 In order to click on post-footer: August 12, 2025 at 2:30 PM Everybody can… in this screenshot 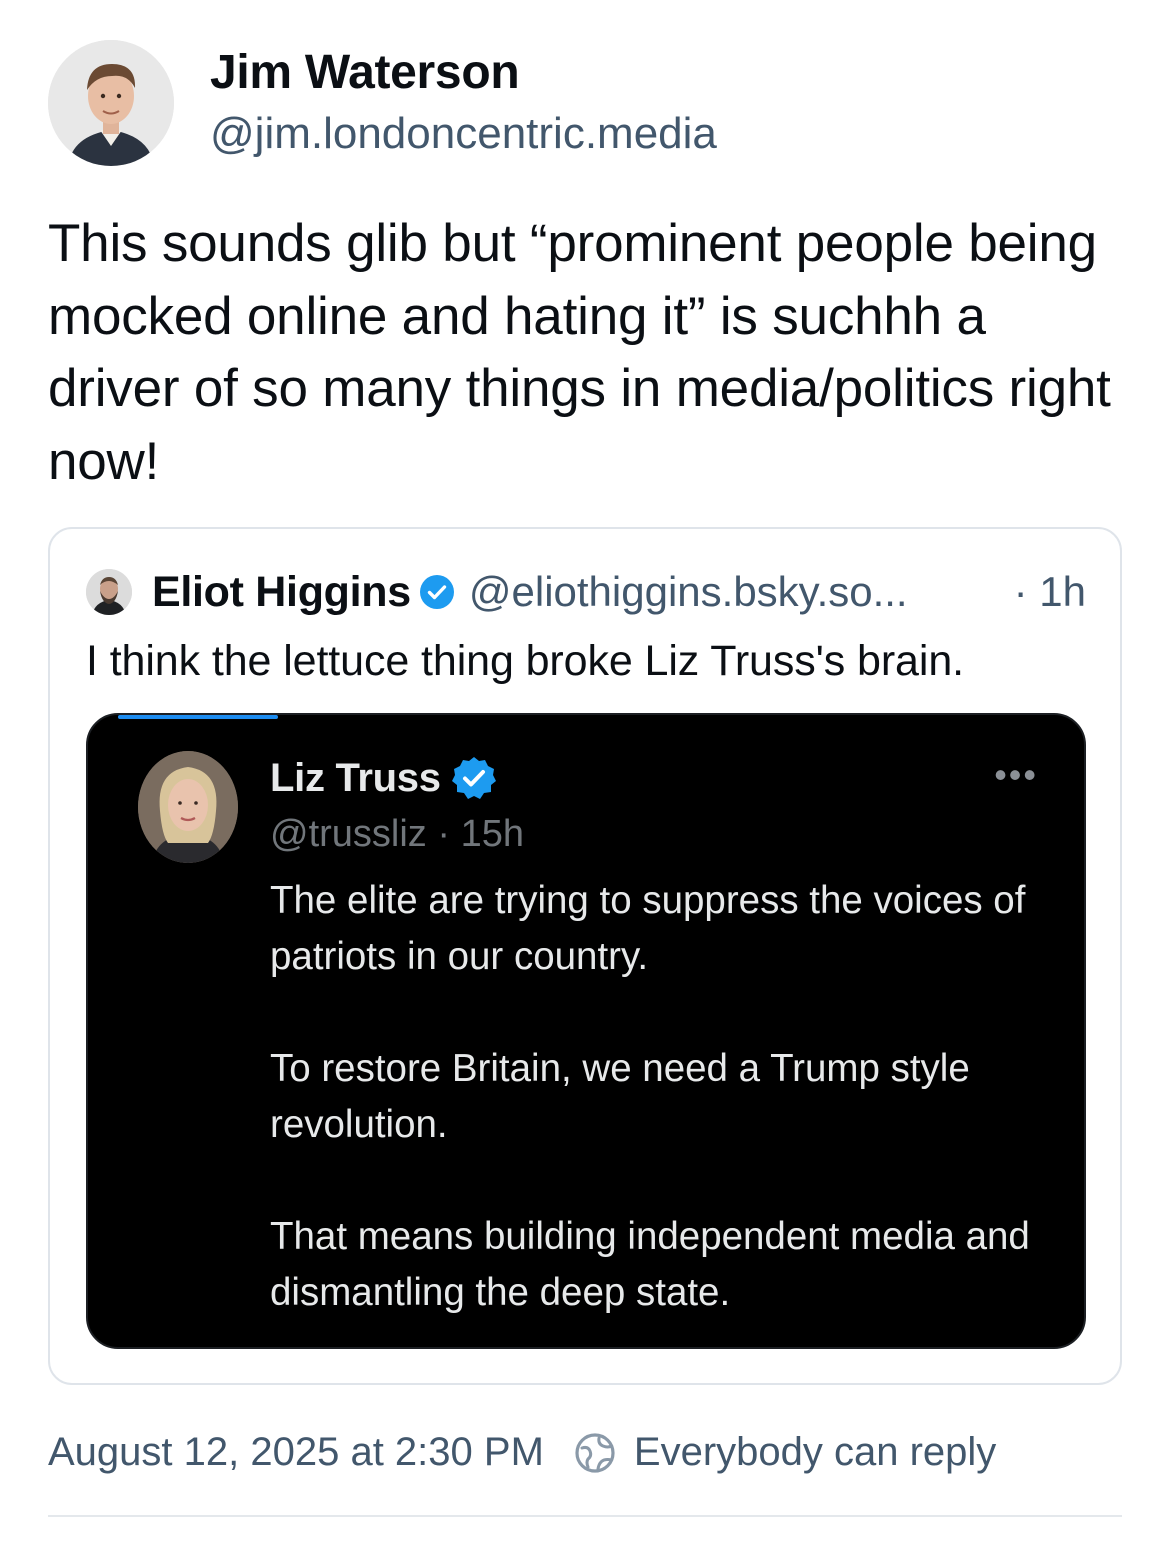, I will do `click(522, 1452)`.